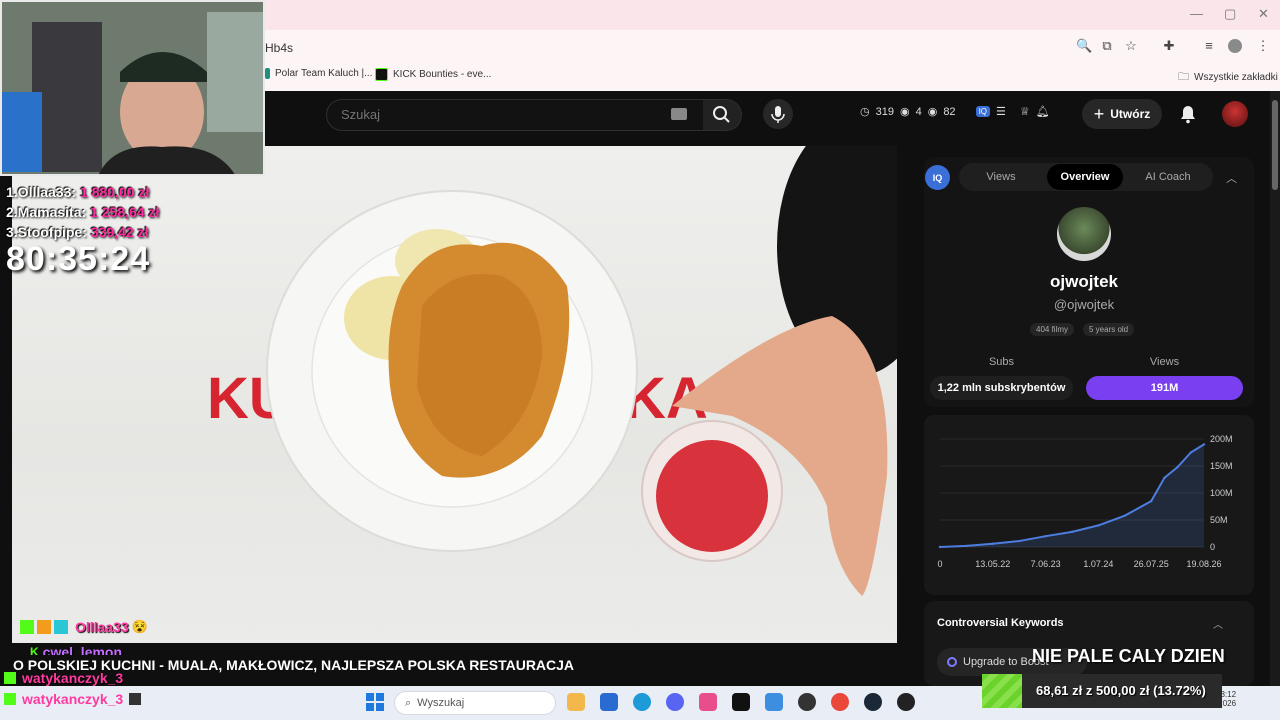  What do you see at coordinates (1084, 304) in the screenshot?
I see `channel-handle: @ojwojtek` at bounding box center [1084, 304].